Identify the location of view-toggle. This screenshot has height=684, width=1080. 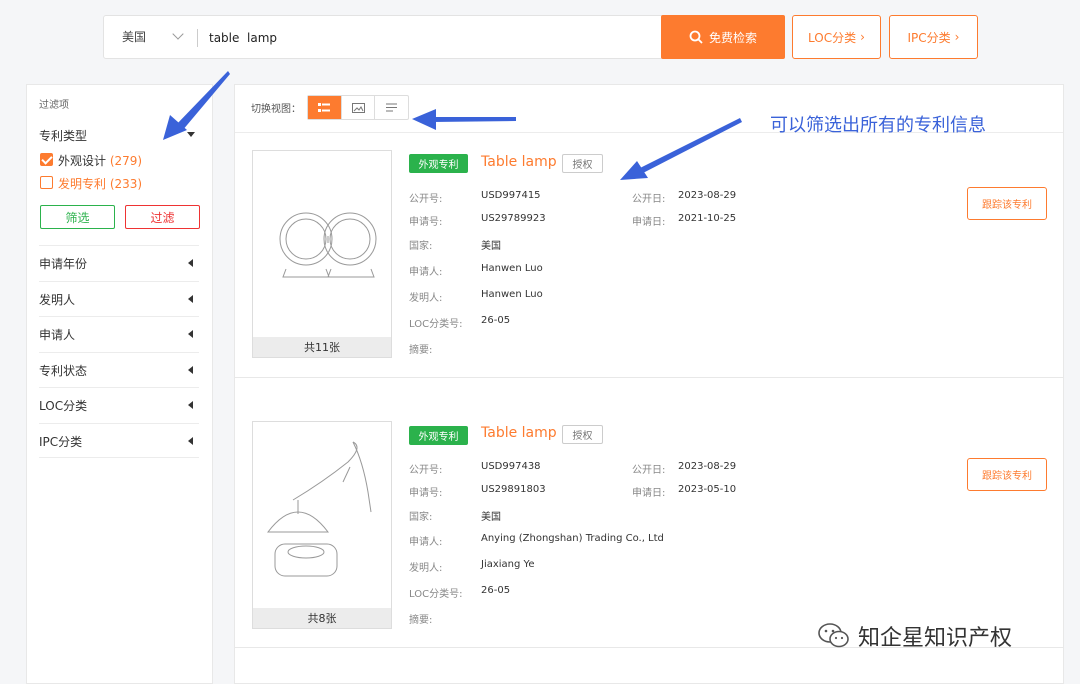
(358, 107).